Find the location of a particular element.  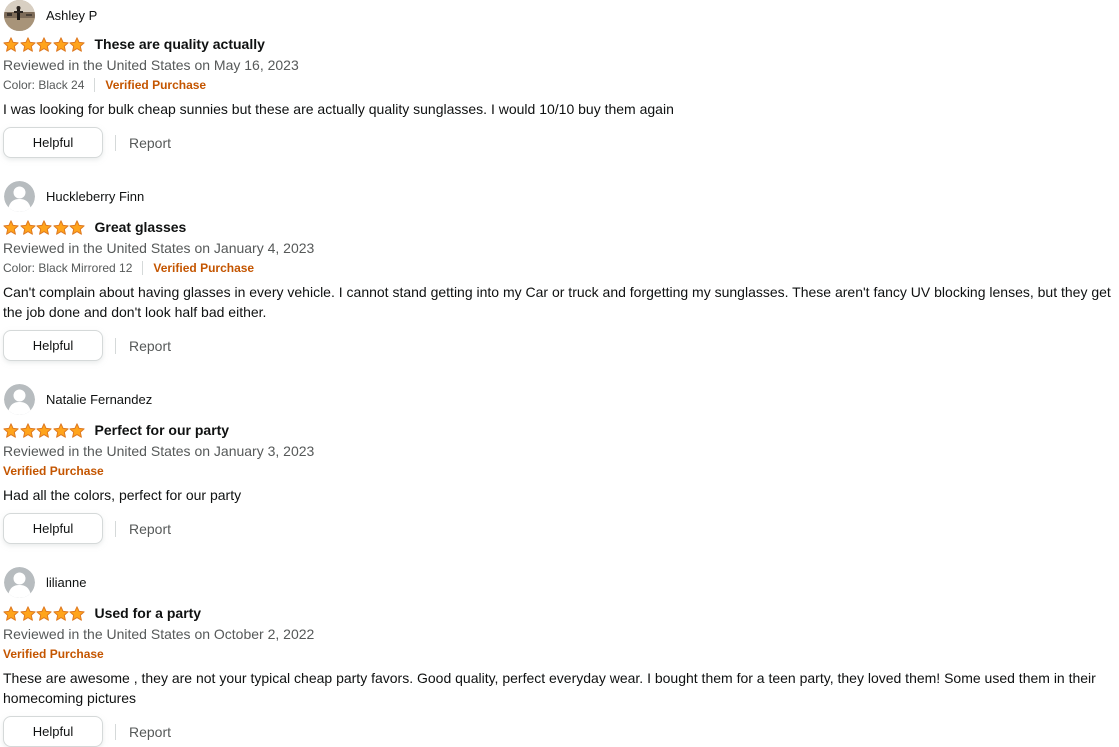

reviewer-profile: Natalie Fernandez is located at coordinates (78, 399).